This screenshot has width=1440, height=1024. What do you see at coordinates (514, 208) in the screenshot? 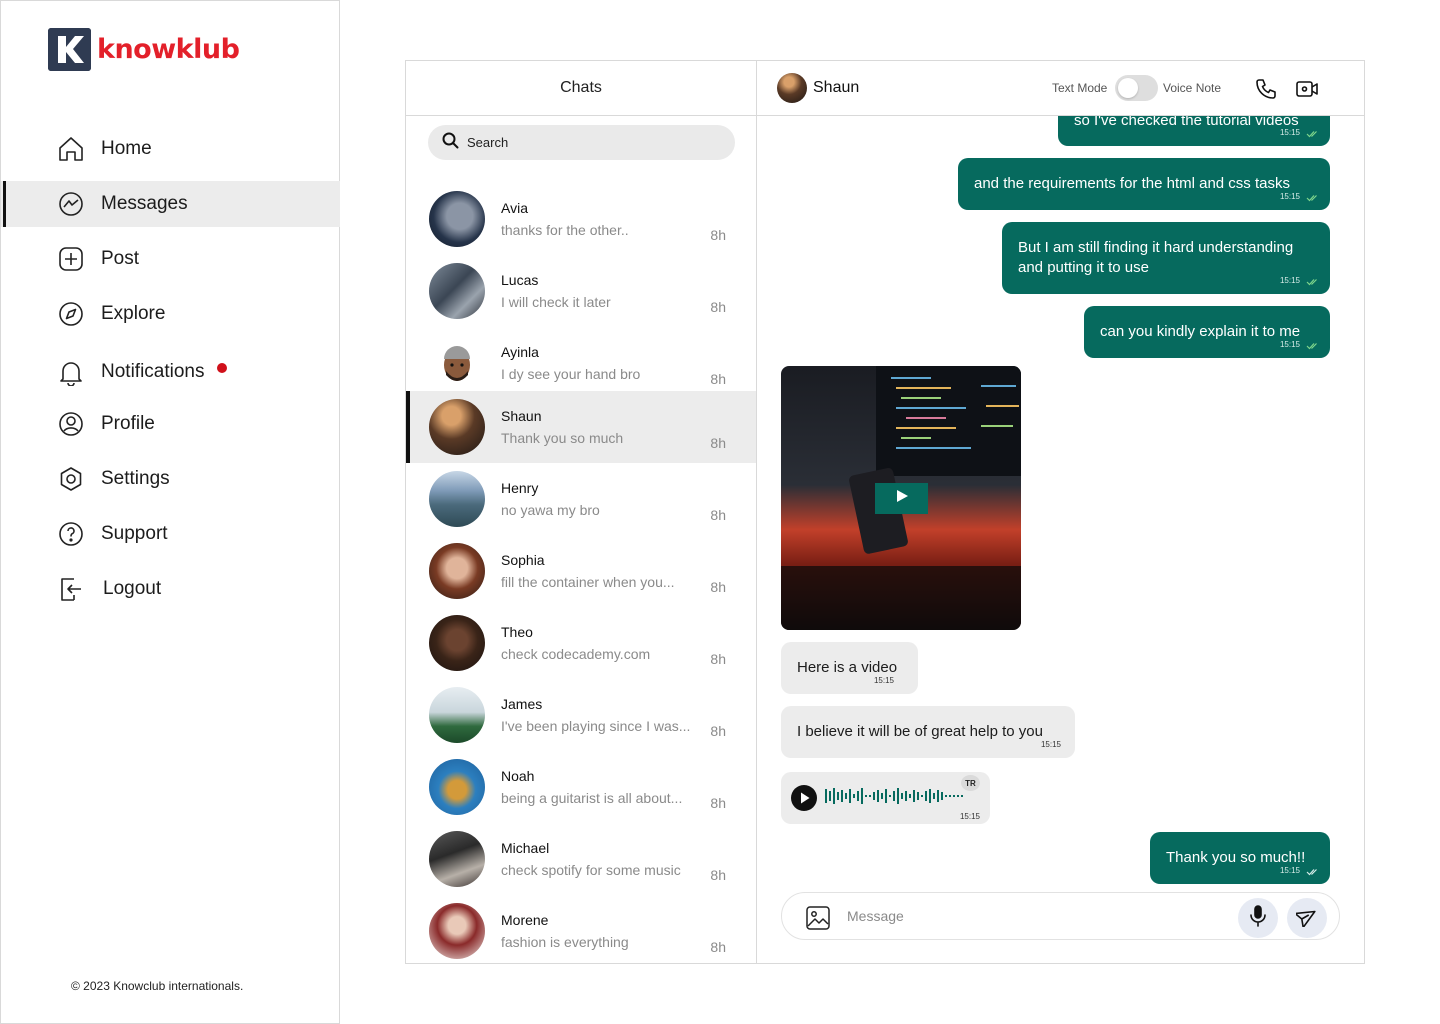
I see `chat-name: Avia` at bounding box center [514, 208].